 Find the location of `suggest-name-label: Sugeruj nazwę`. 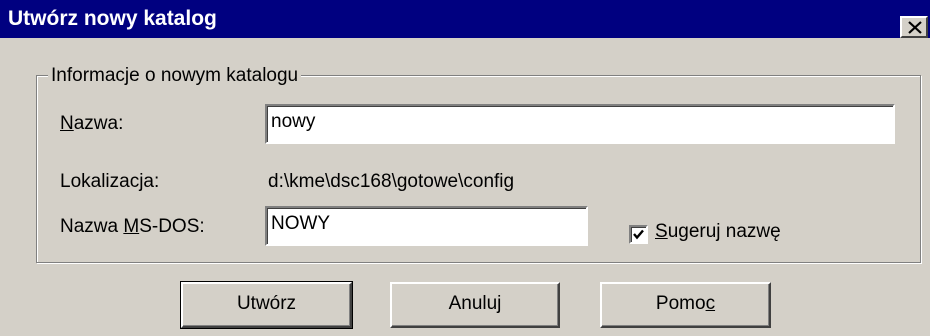

suggest-name-label: Sugeruj nazwę is located at coordinates (718, 232).